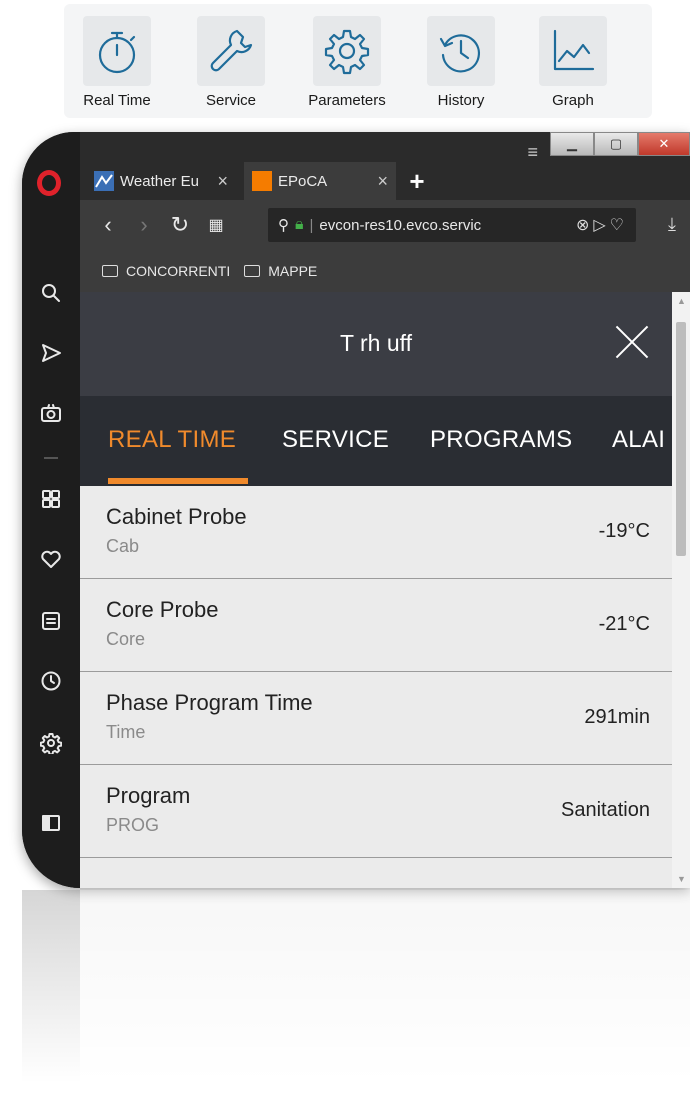  Describe the element at coordinates (461, 51) in the screenshot. I see `history-icon` at that location.